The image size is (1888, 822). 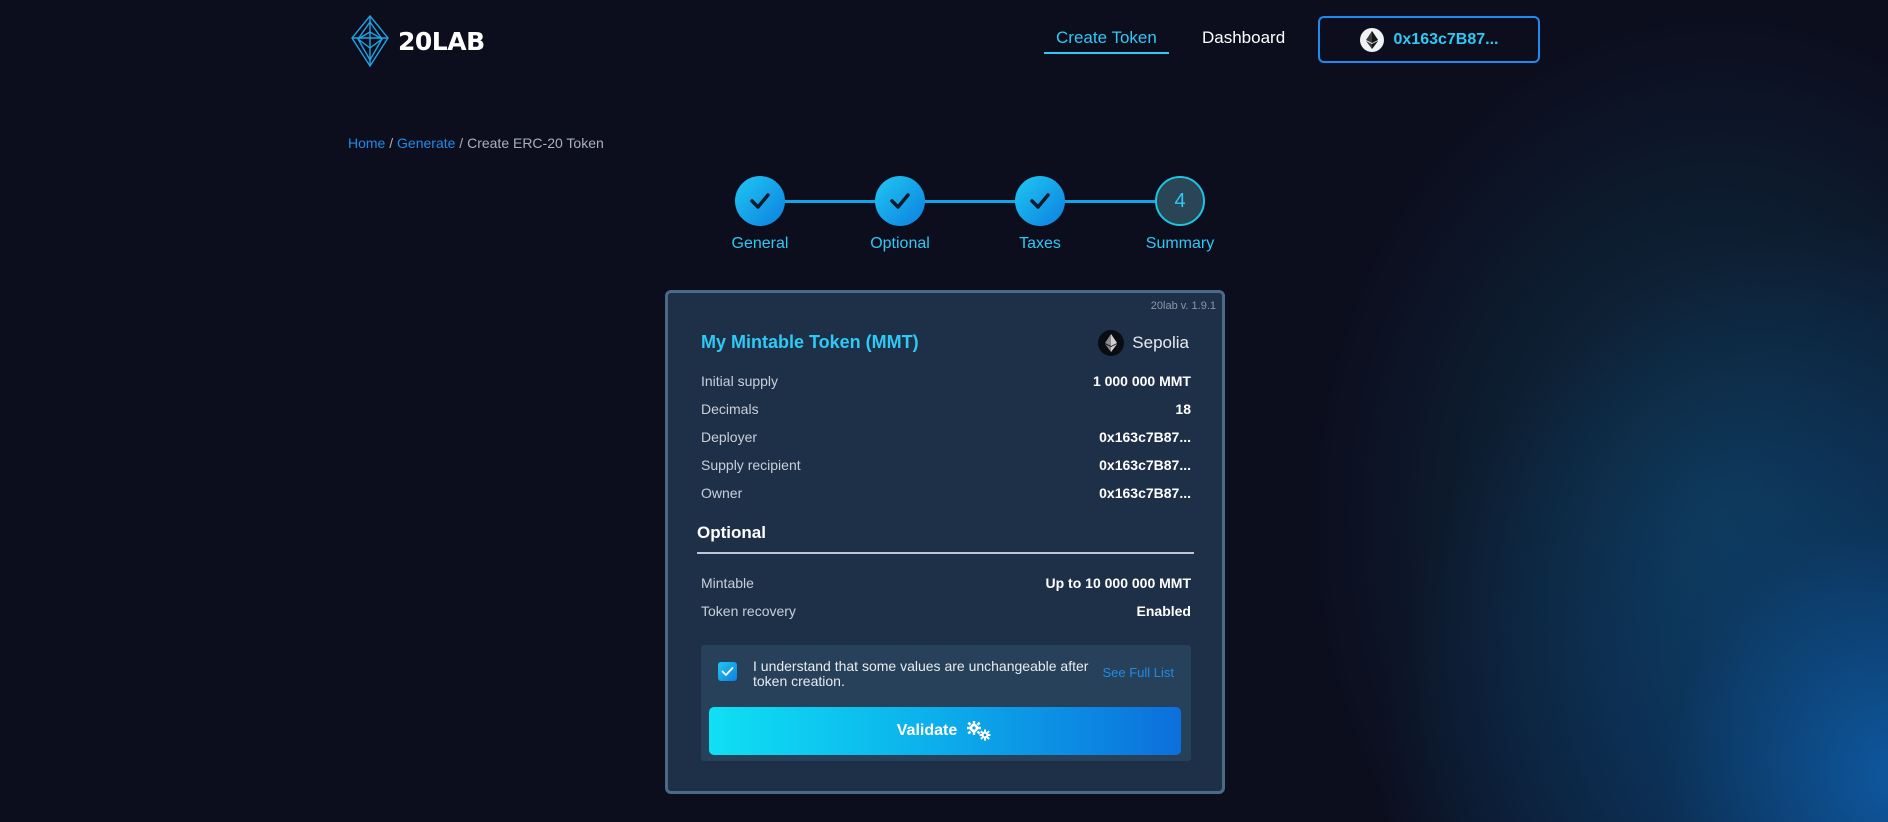 I want to click on step-optional: Optional, so click(x=900, y=214).